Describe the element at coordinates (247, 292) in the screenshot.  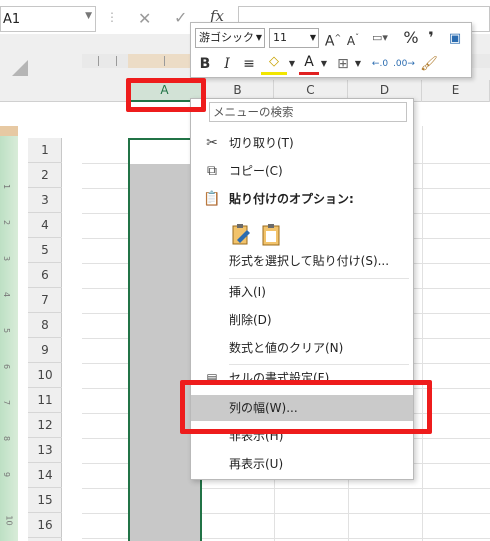
I see `menu-item-label: 挿入(I)` at that location.